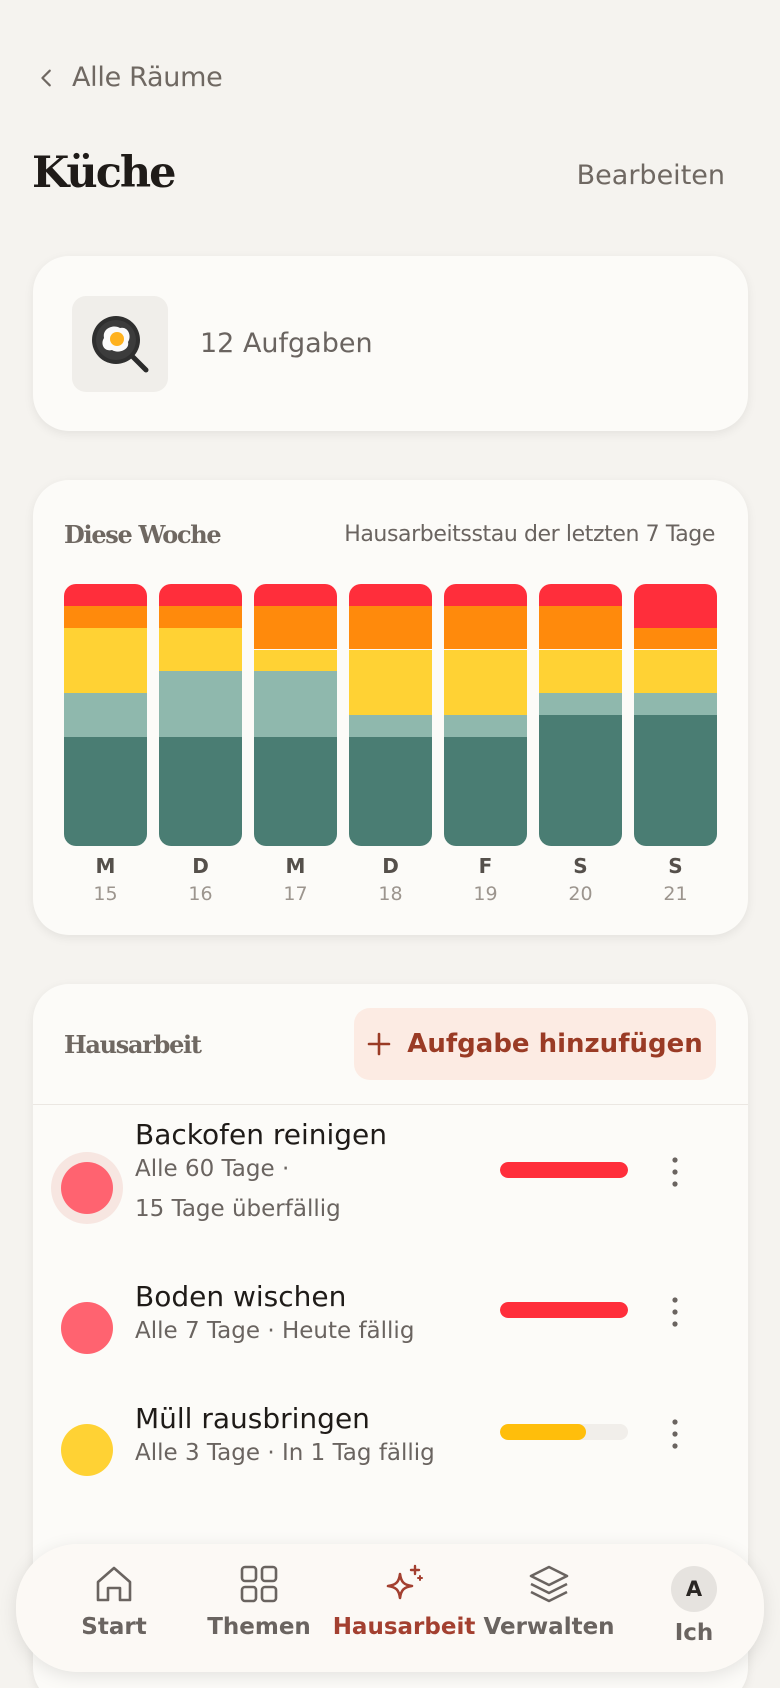 The width and height of the screenshot is (780, 1688). I want to click on task-interval: Alle 3 Tage, so click(198, 1453).